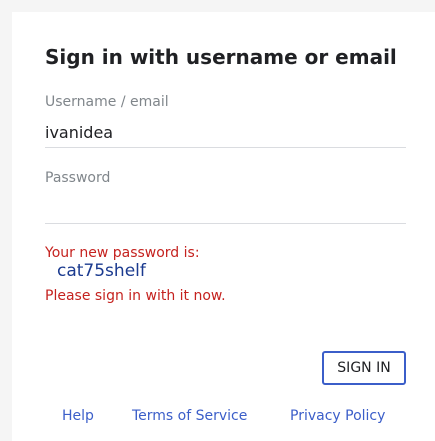  What do you see at coordinates (189, 416) in the screenshot?
I see `terms-of-service-link: Terms of Service` at bounding box center [189, 416].